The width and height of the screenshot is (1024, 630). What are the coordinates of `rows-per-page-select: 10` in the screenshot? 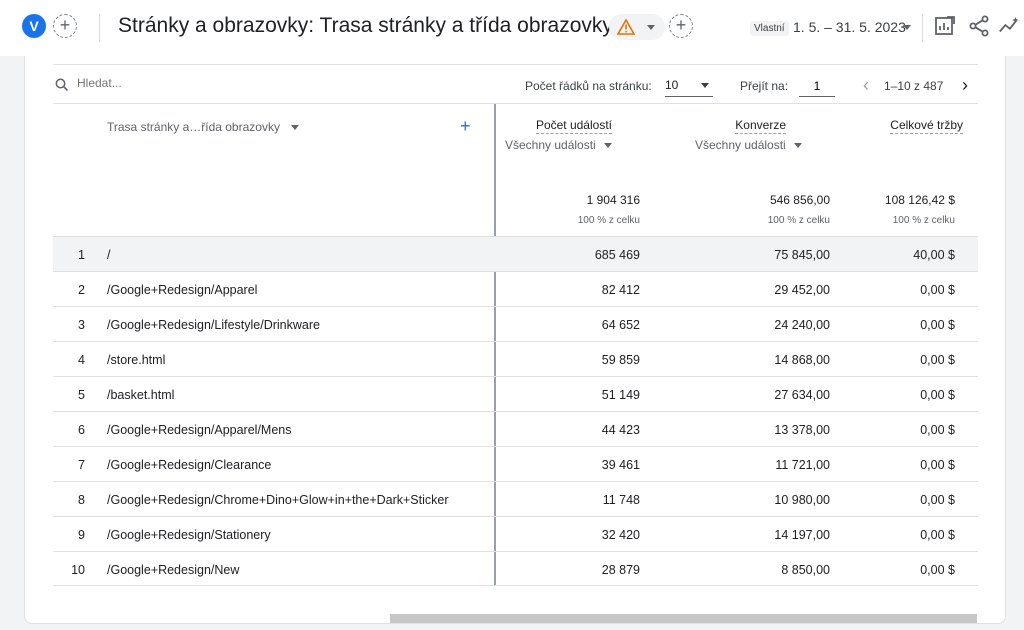 It's located at (689, 86).